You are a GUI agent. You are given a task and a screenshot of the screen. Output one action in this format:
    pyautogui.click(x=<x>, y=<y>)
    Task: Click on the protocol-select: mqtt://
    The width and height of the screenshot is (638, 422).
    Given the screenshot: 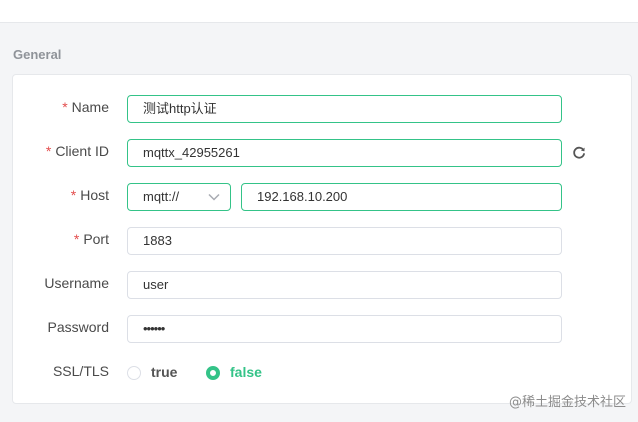 What is the action you would take?
    pyautogui.click(x=179, y=197)
    